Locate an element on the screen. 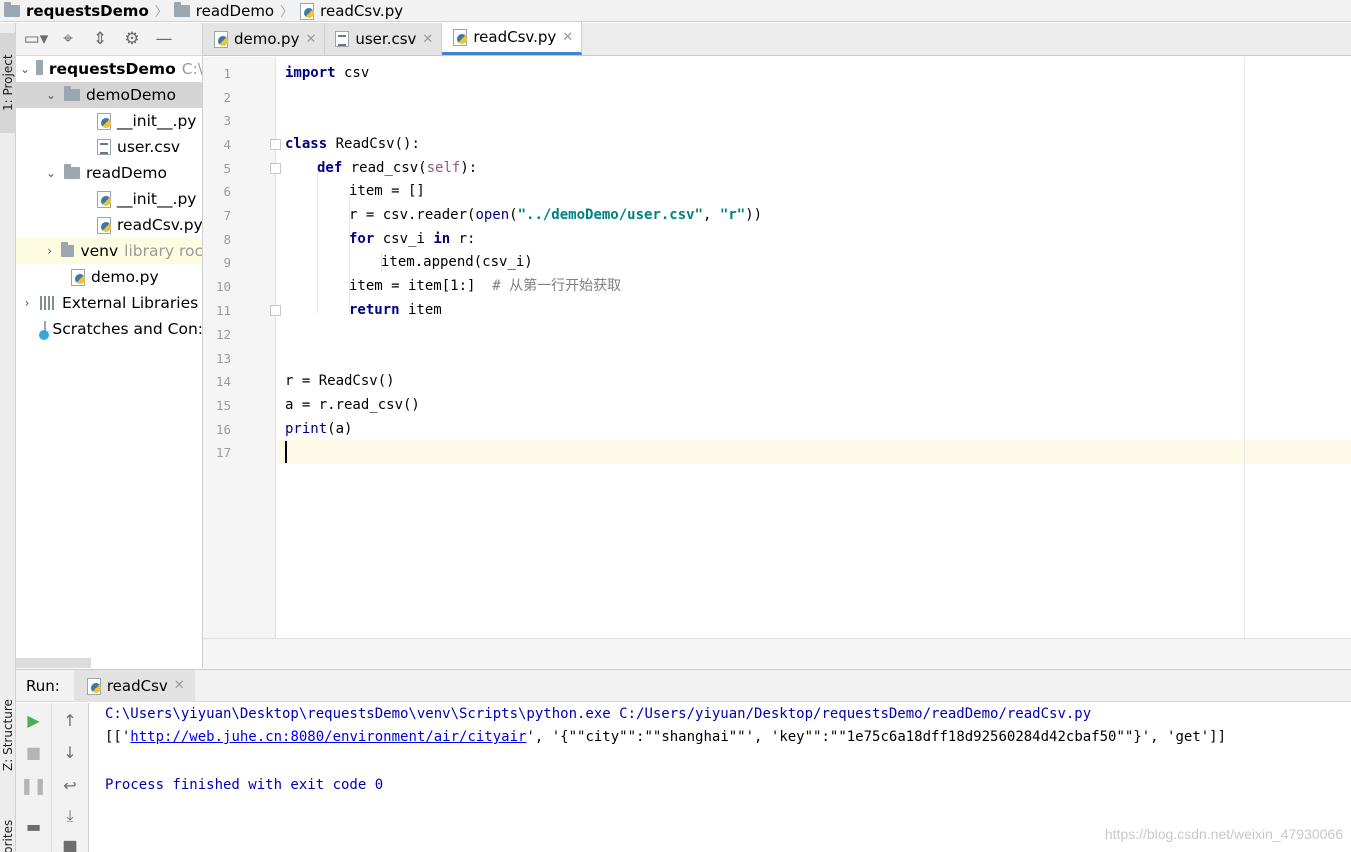 The width and height of the screenshot is (1351, 852). tree-item-venv: › venv library roc is located at coordinates (109, 251).